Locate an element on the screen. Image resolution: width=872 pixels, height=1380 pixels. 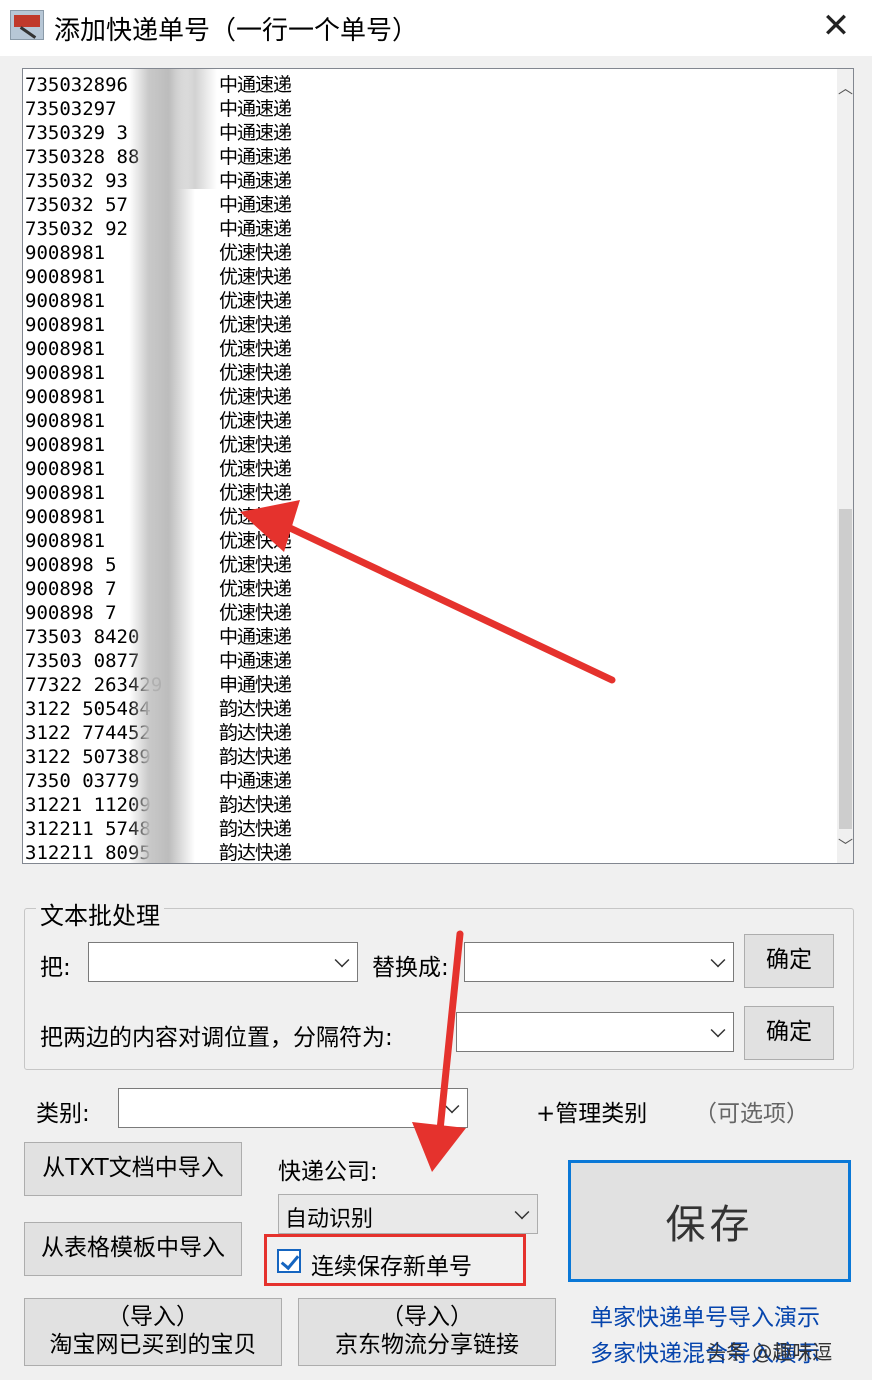
single-import-demo-link: 单家快递单号导入演示 is located at coordinates (705, 1315).